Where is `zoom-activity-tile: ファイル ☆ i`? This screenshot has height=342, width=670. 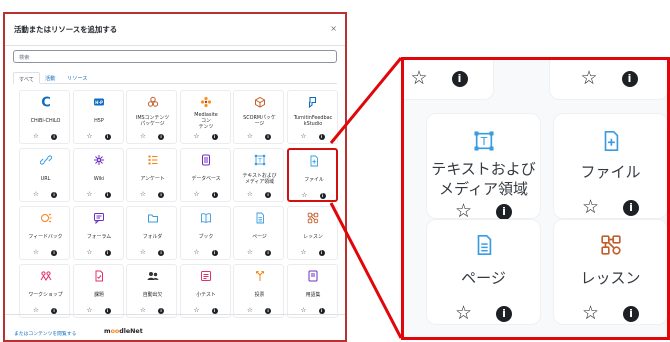 zoom-activity-tile: ファイル ☆ i is located at coordinates (610, 166).